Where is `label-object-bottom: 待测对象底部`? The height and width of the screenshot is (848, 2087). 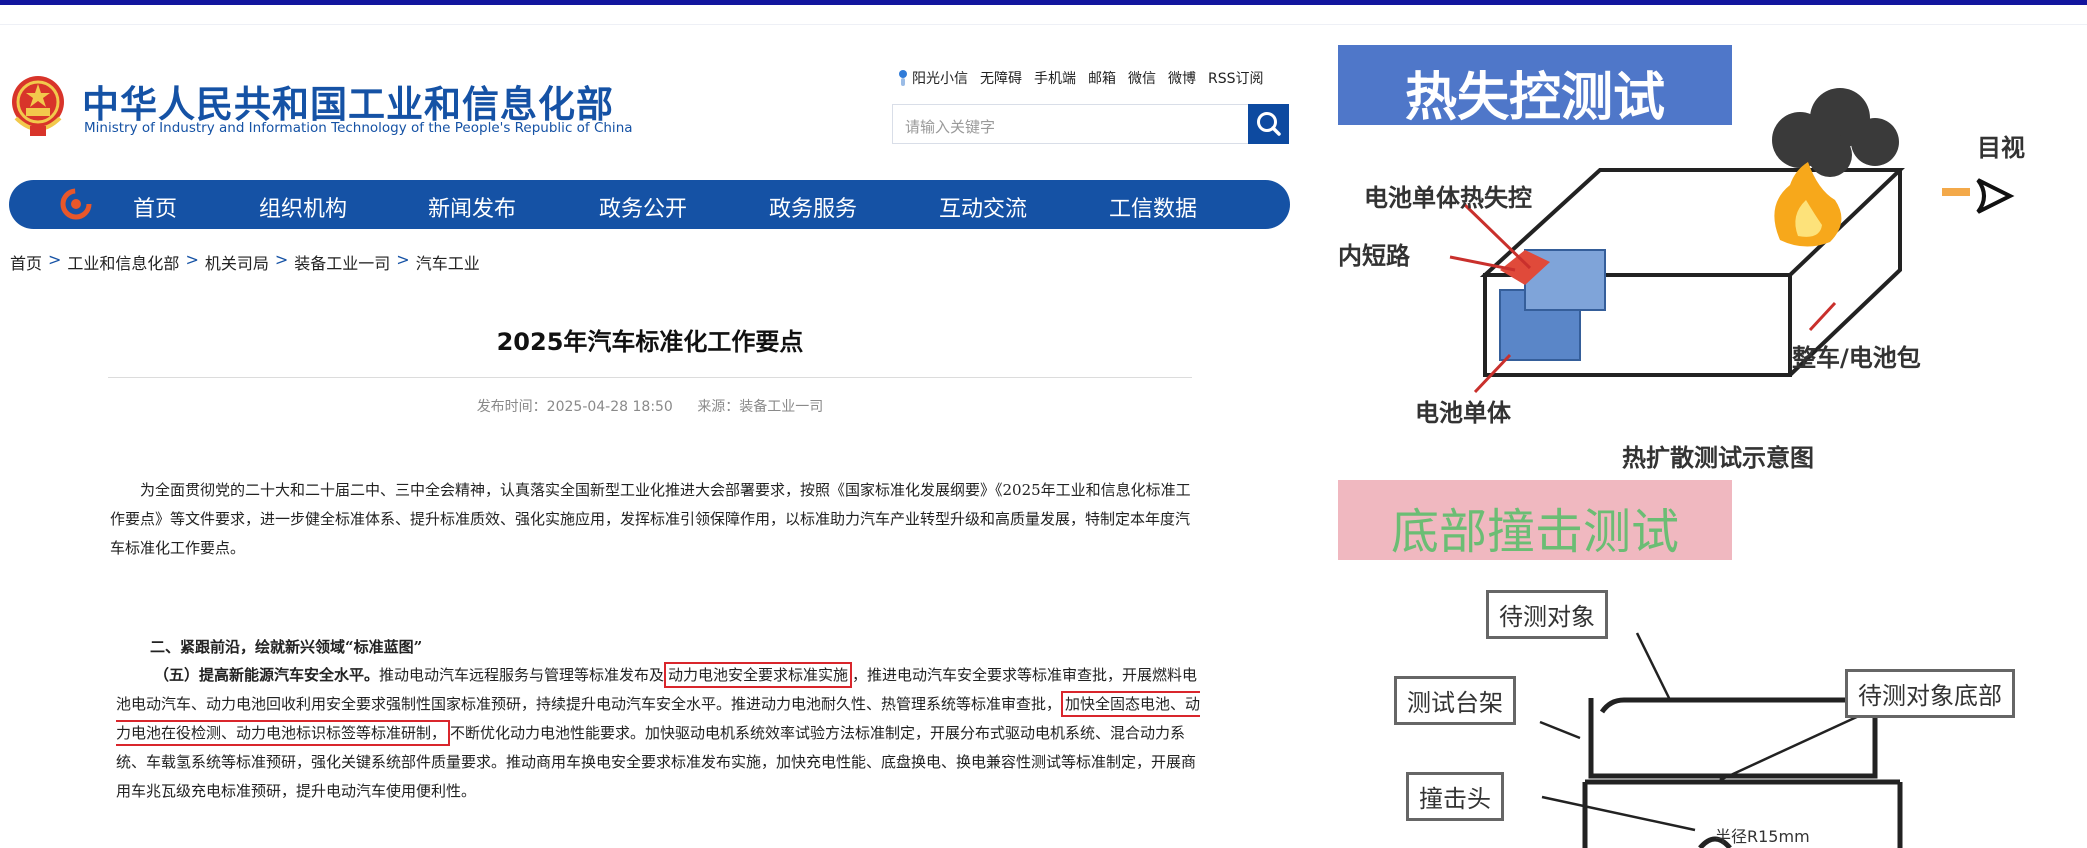
label-object-bottom: 待测对象底部 is located at coordinates (1930, 693).